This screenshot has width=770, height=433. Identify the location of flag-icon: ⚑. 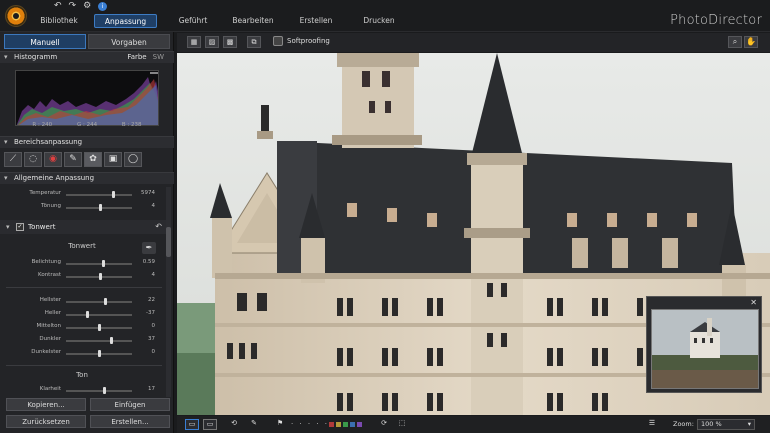
(280, 424).